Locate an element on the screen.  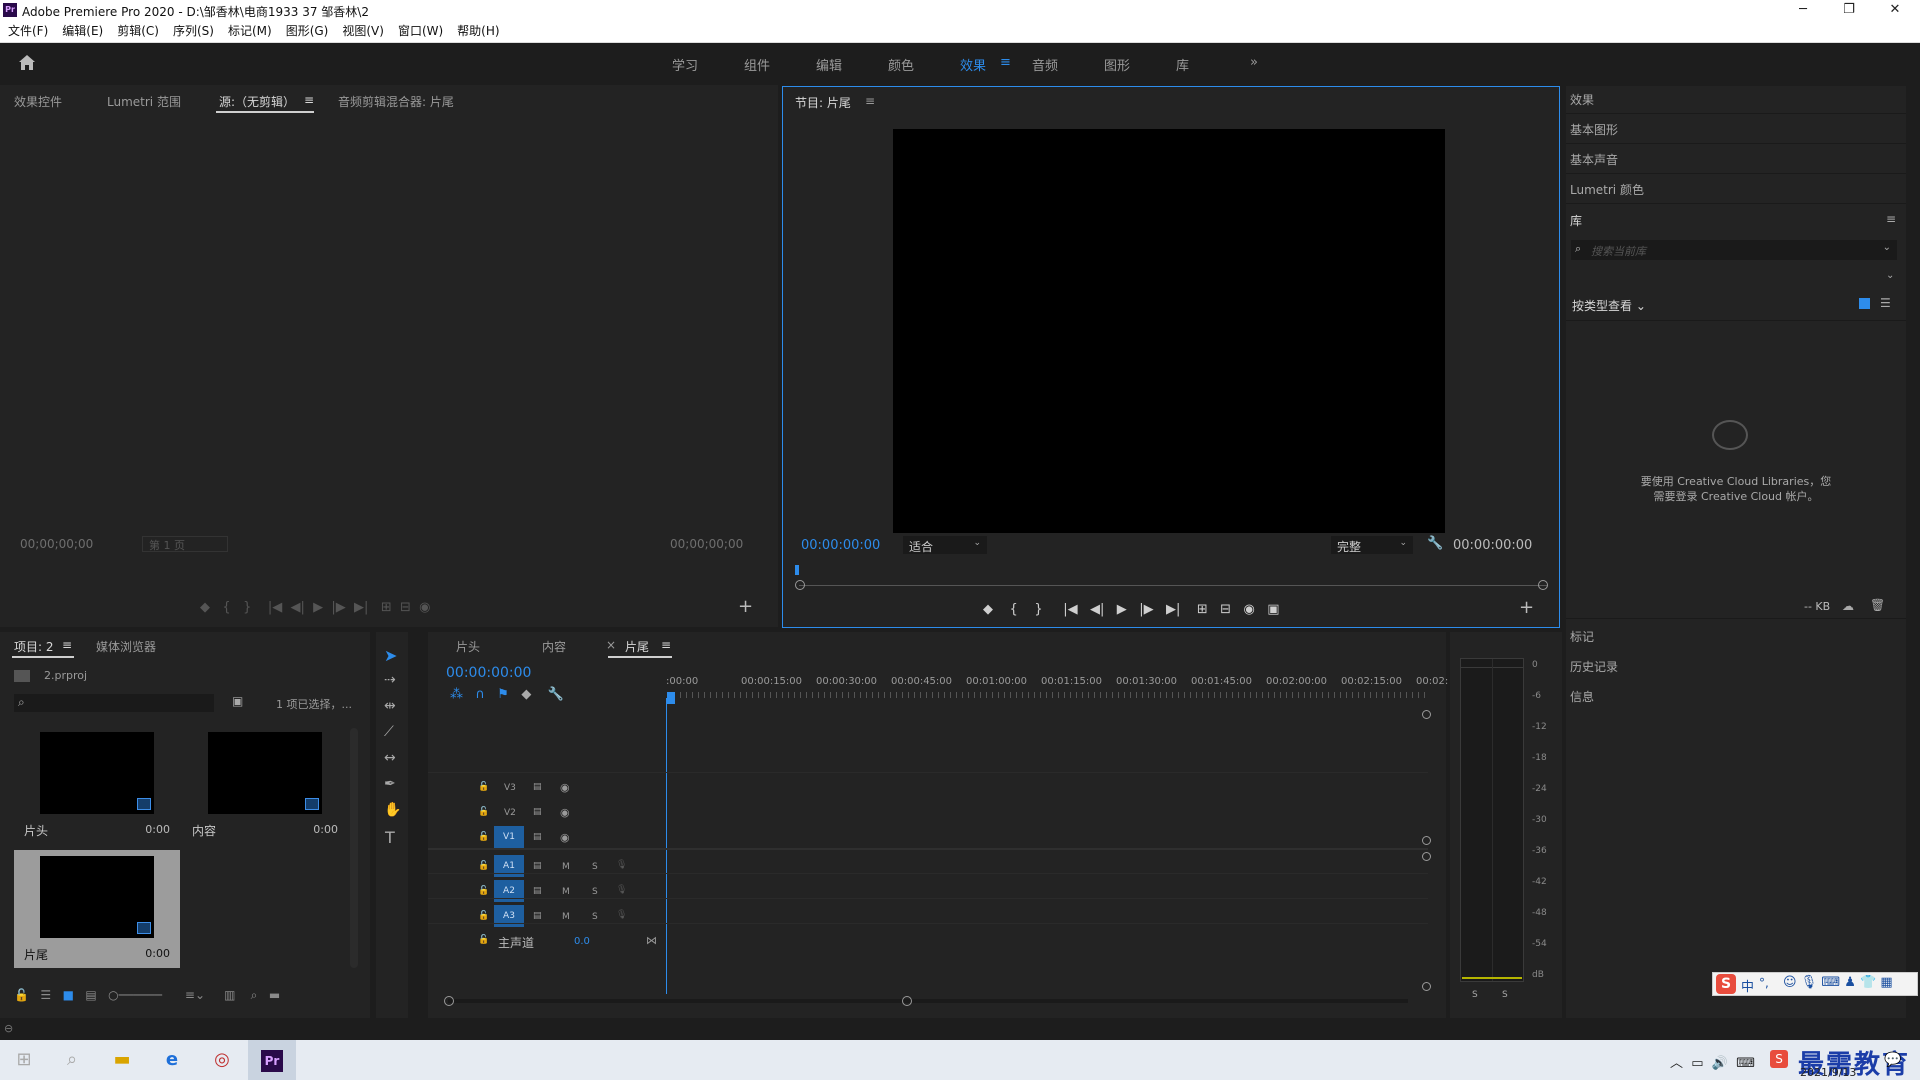
tab-source: 源:（无剪辑） is located at coordinates (257, 101).